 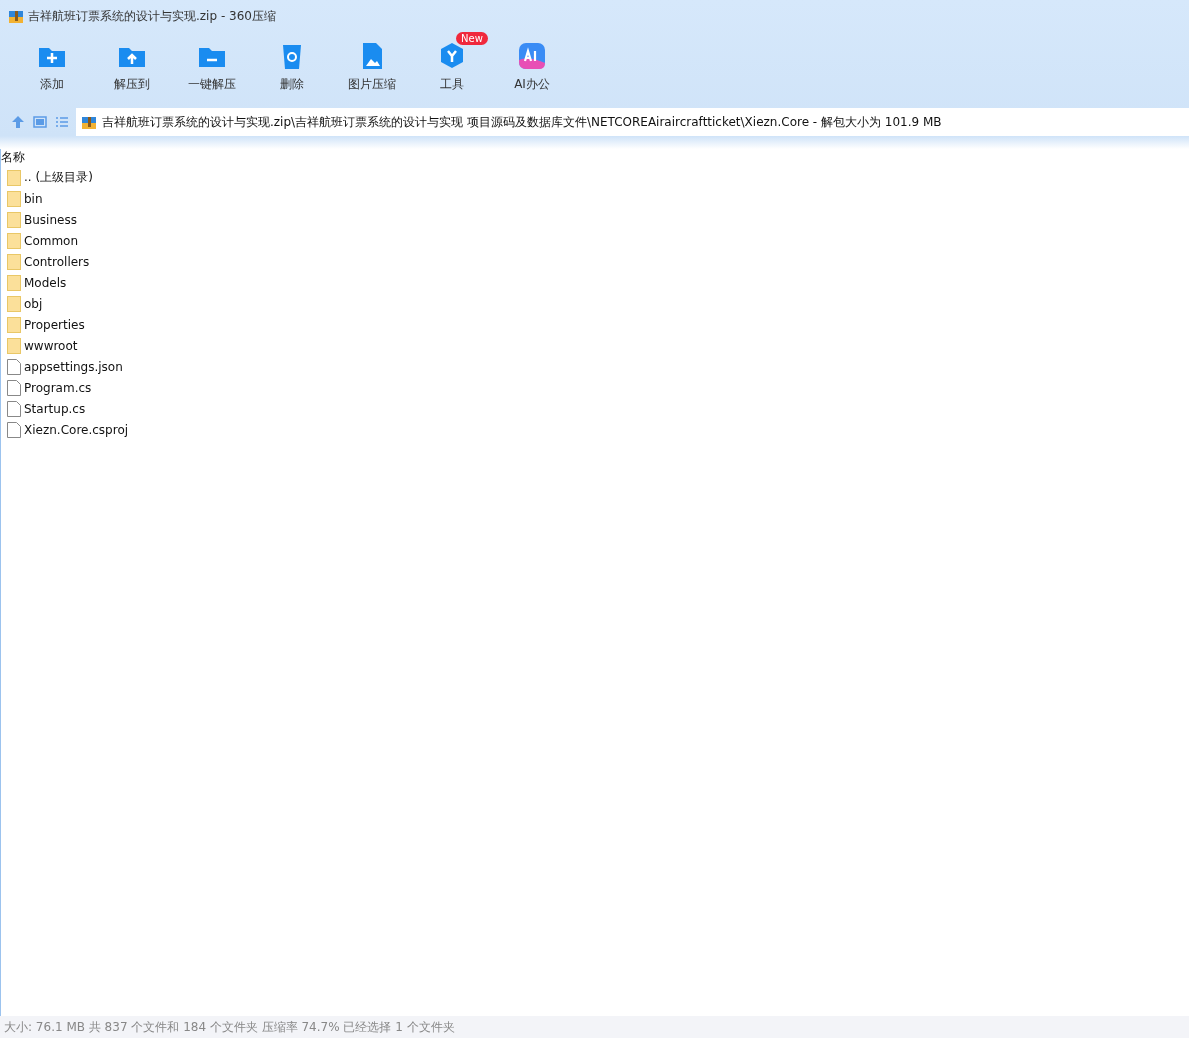 What do you see at coordinates (292, 67) in the screenshot?
I see `toolbar-button: 删除` at bounding box center [292, 67].